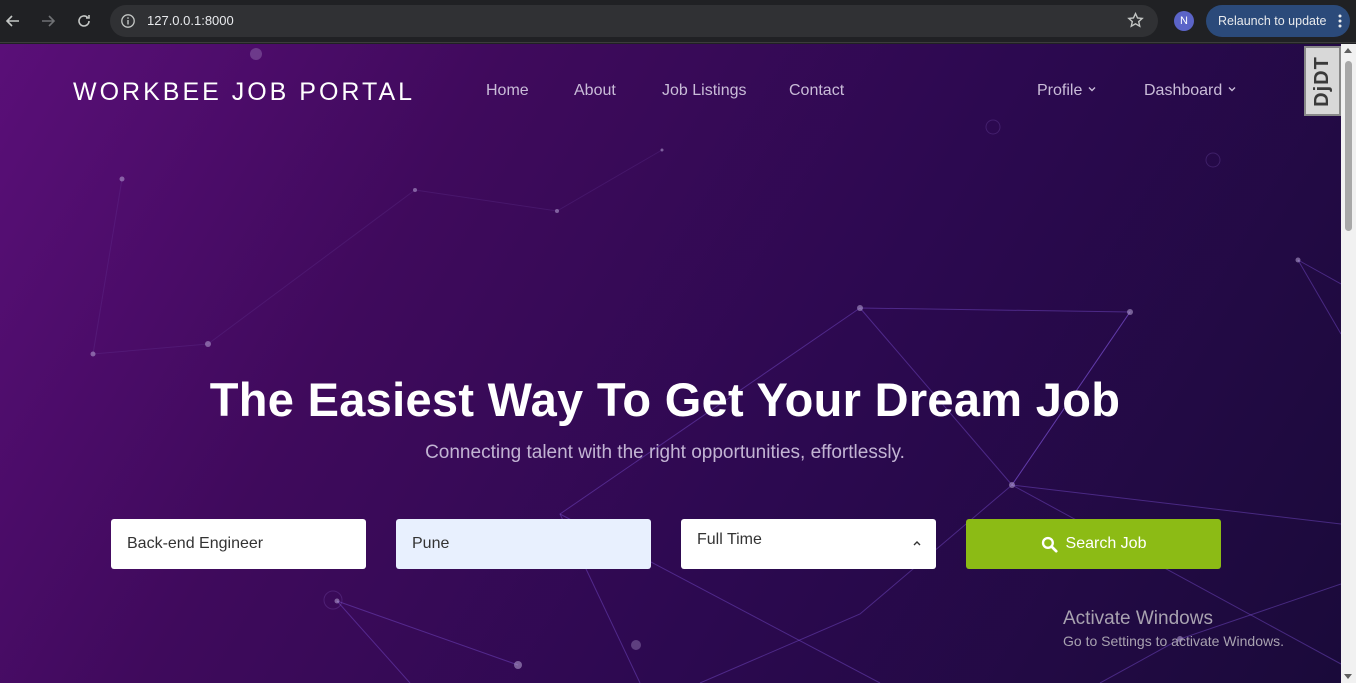  What do you see at coordinates (665, 399) in the screenshot?
I see `hero-title: The Easiest Way To Get Your Dream Job` at bounding box center [665, 399].